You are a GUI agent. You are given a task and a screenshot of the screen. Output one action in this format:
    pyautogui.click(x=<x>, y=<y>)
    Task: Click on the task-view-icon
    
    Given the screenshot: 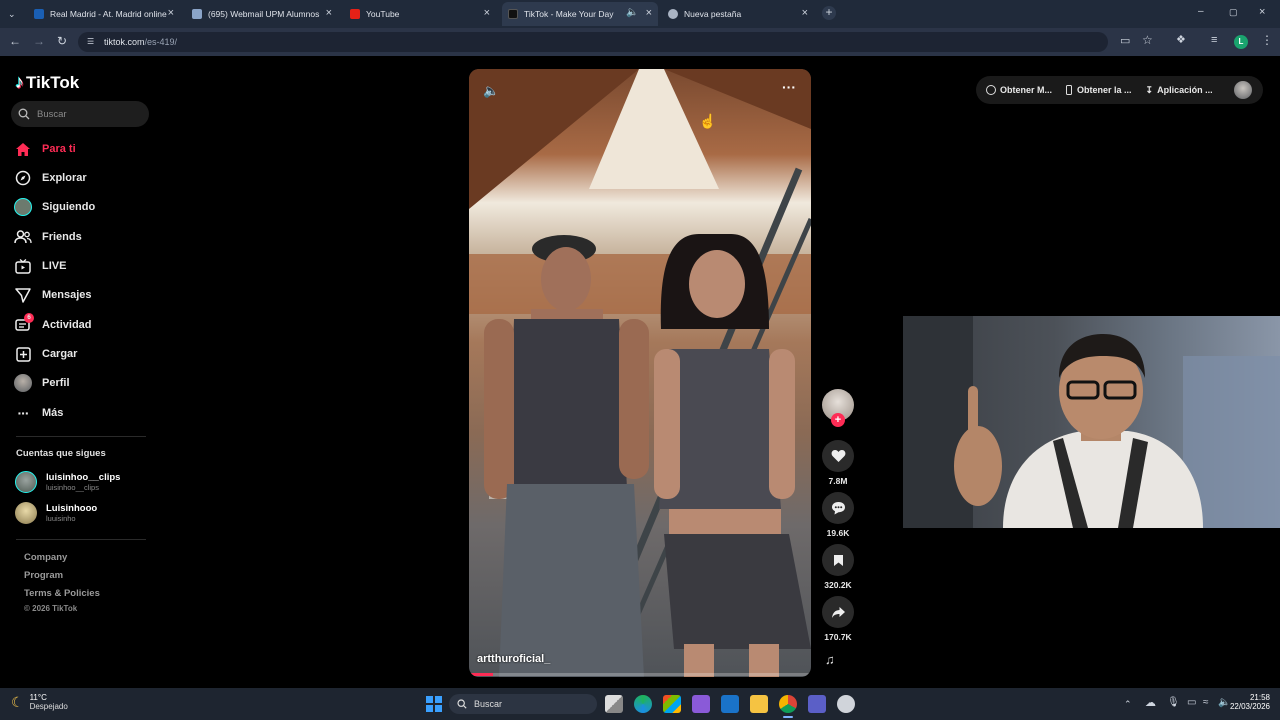 What is the action you would take?
    pyautogui.click(x=614, y=704)
    